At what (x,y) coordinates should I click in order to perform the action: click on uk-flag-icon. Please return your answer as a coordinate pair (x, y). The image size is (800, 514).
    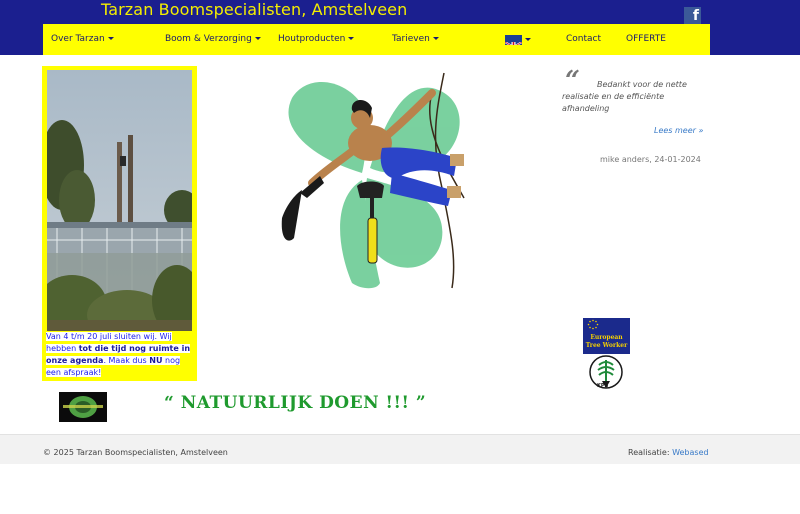
    Looking at the image, I should click on (513, 40).